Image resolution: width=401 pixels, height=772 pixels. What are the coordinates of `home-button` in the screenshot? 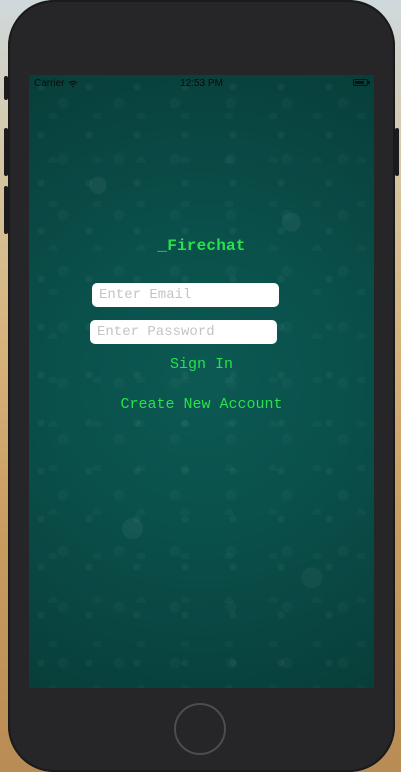 It's located at (200, 729).